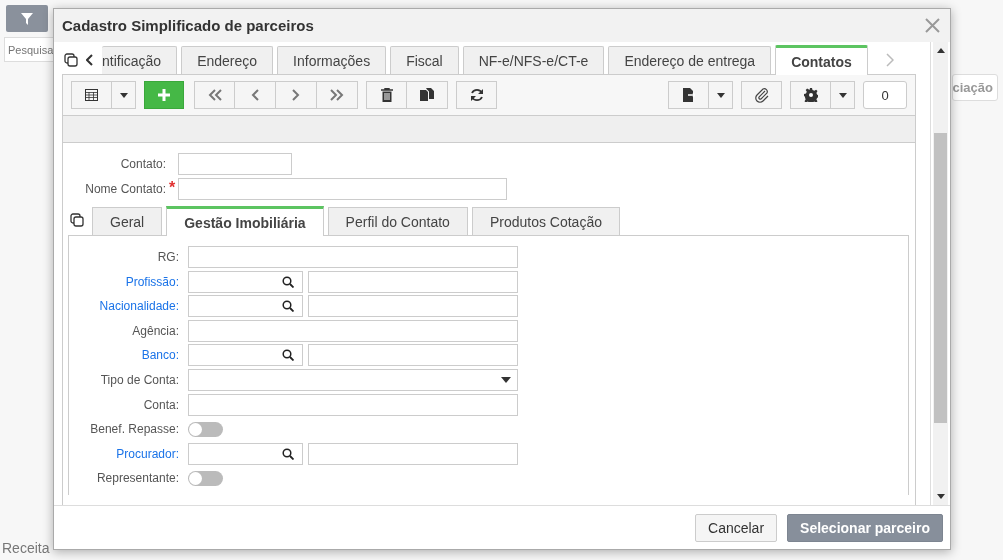 The image size is (1003, 560). I want to click on tab: Fiscal, so click(424, 60).